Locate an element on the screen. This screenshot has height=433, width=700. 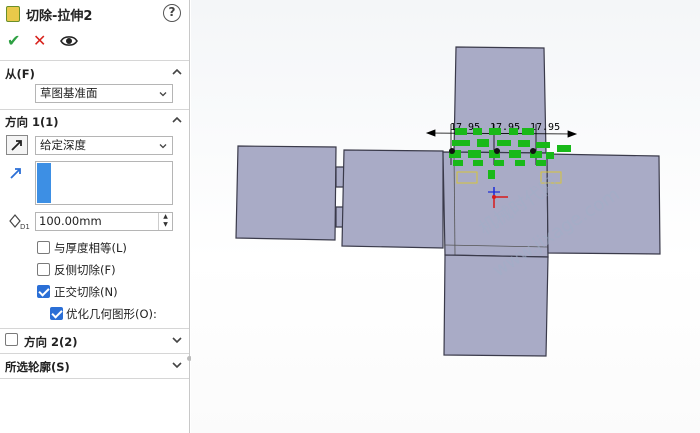
eye-icon is located at coordinates (69, 41).